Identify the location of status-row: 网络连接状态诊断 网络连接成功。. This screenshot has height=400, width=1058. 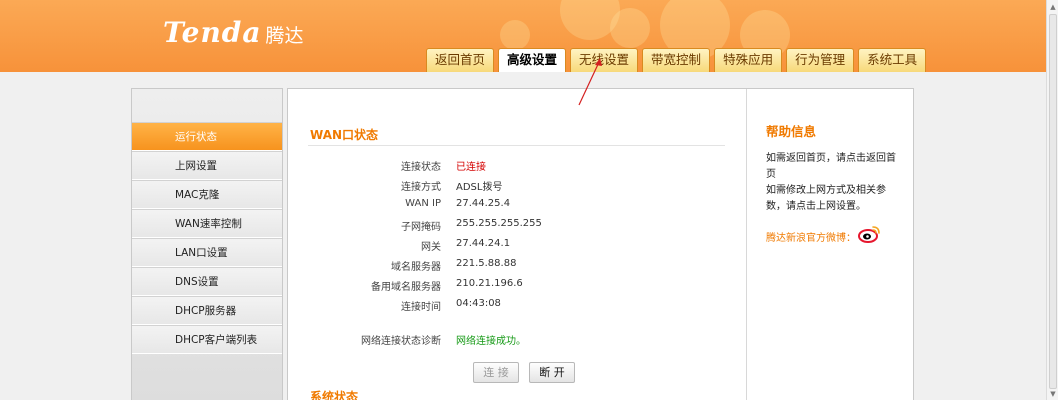
(518, 338).